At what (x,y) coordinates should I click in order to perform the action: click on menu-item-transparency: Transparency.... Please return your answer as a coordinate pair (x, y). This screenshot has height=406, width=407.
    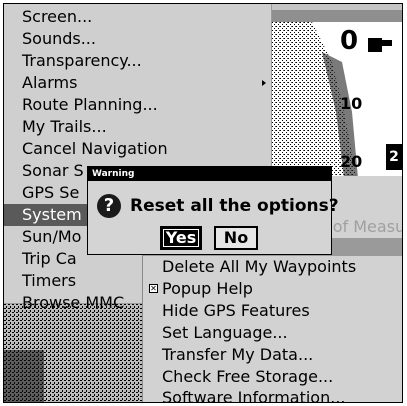
    Looking at the image, I should click on (138, 61).